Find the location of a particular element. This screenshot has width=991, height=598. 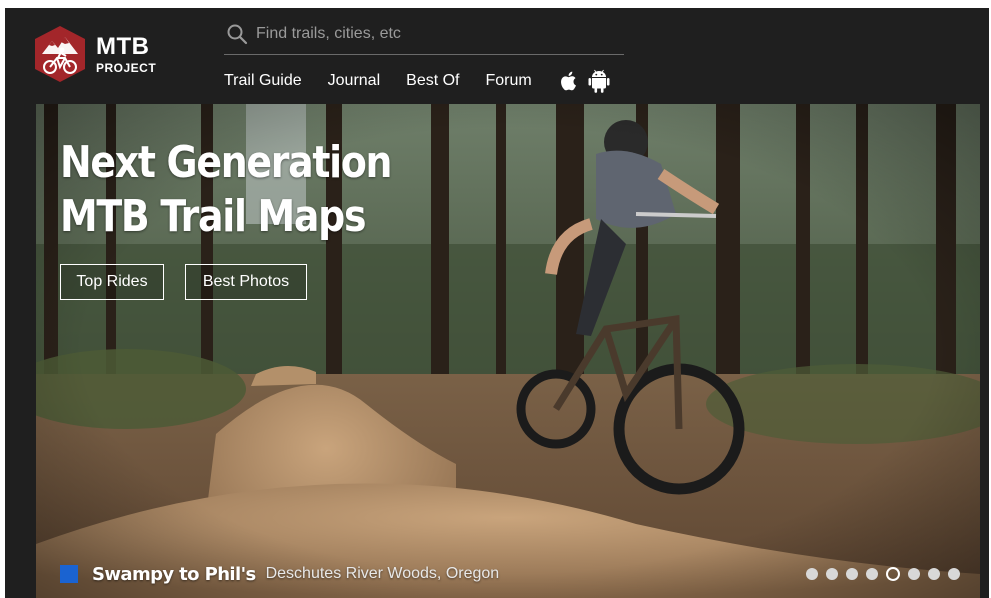

nav-journal: Journal is located at coordinates (354, 81).